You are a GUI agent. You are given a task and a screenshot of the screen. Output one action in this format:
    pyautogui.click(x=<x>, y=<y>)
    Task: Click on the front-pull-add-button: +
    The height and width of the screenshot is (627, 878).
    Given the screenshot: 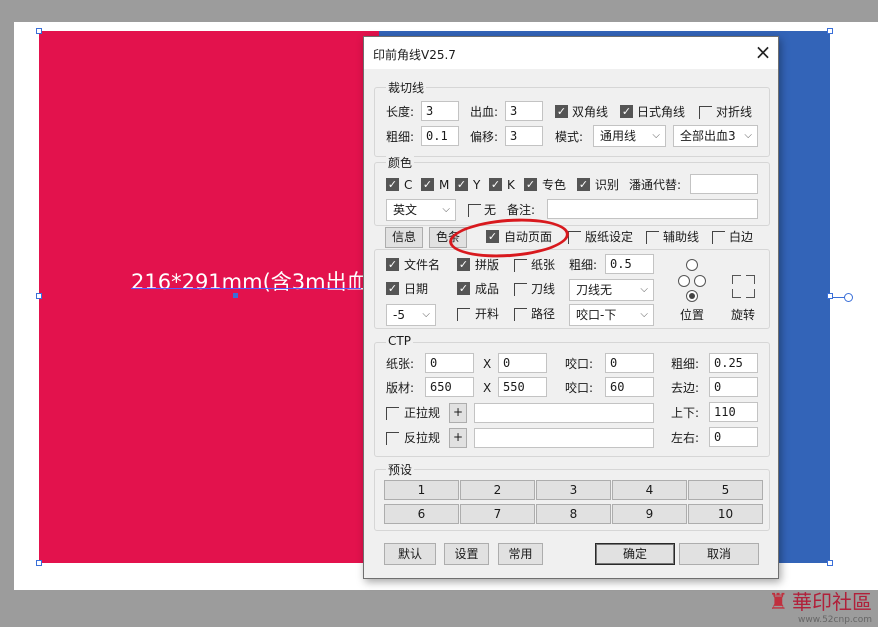 What is the action you would take?
    pyautogui.click(x=458, y=413)
    